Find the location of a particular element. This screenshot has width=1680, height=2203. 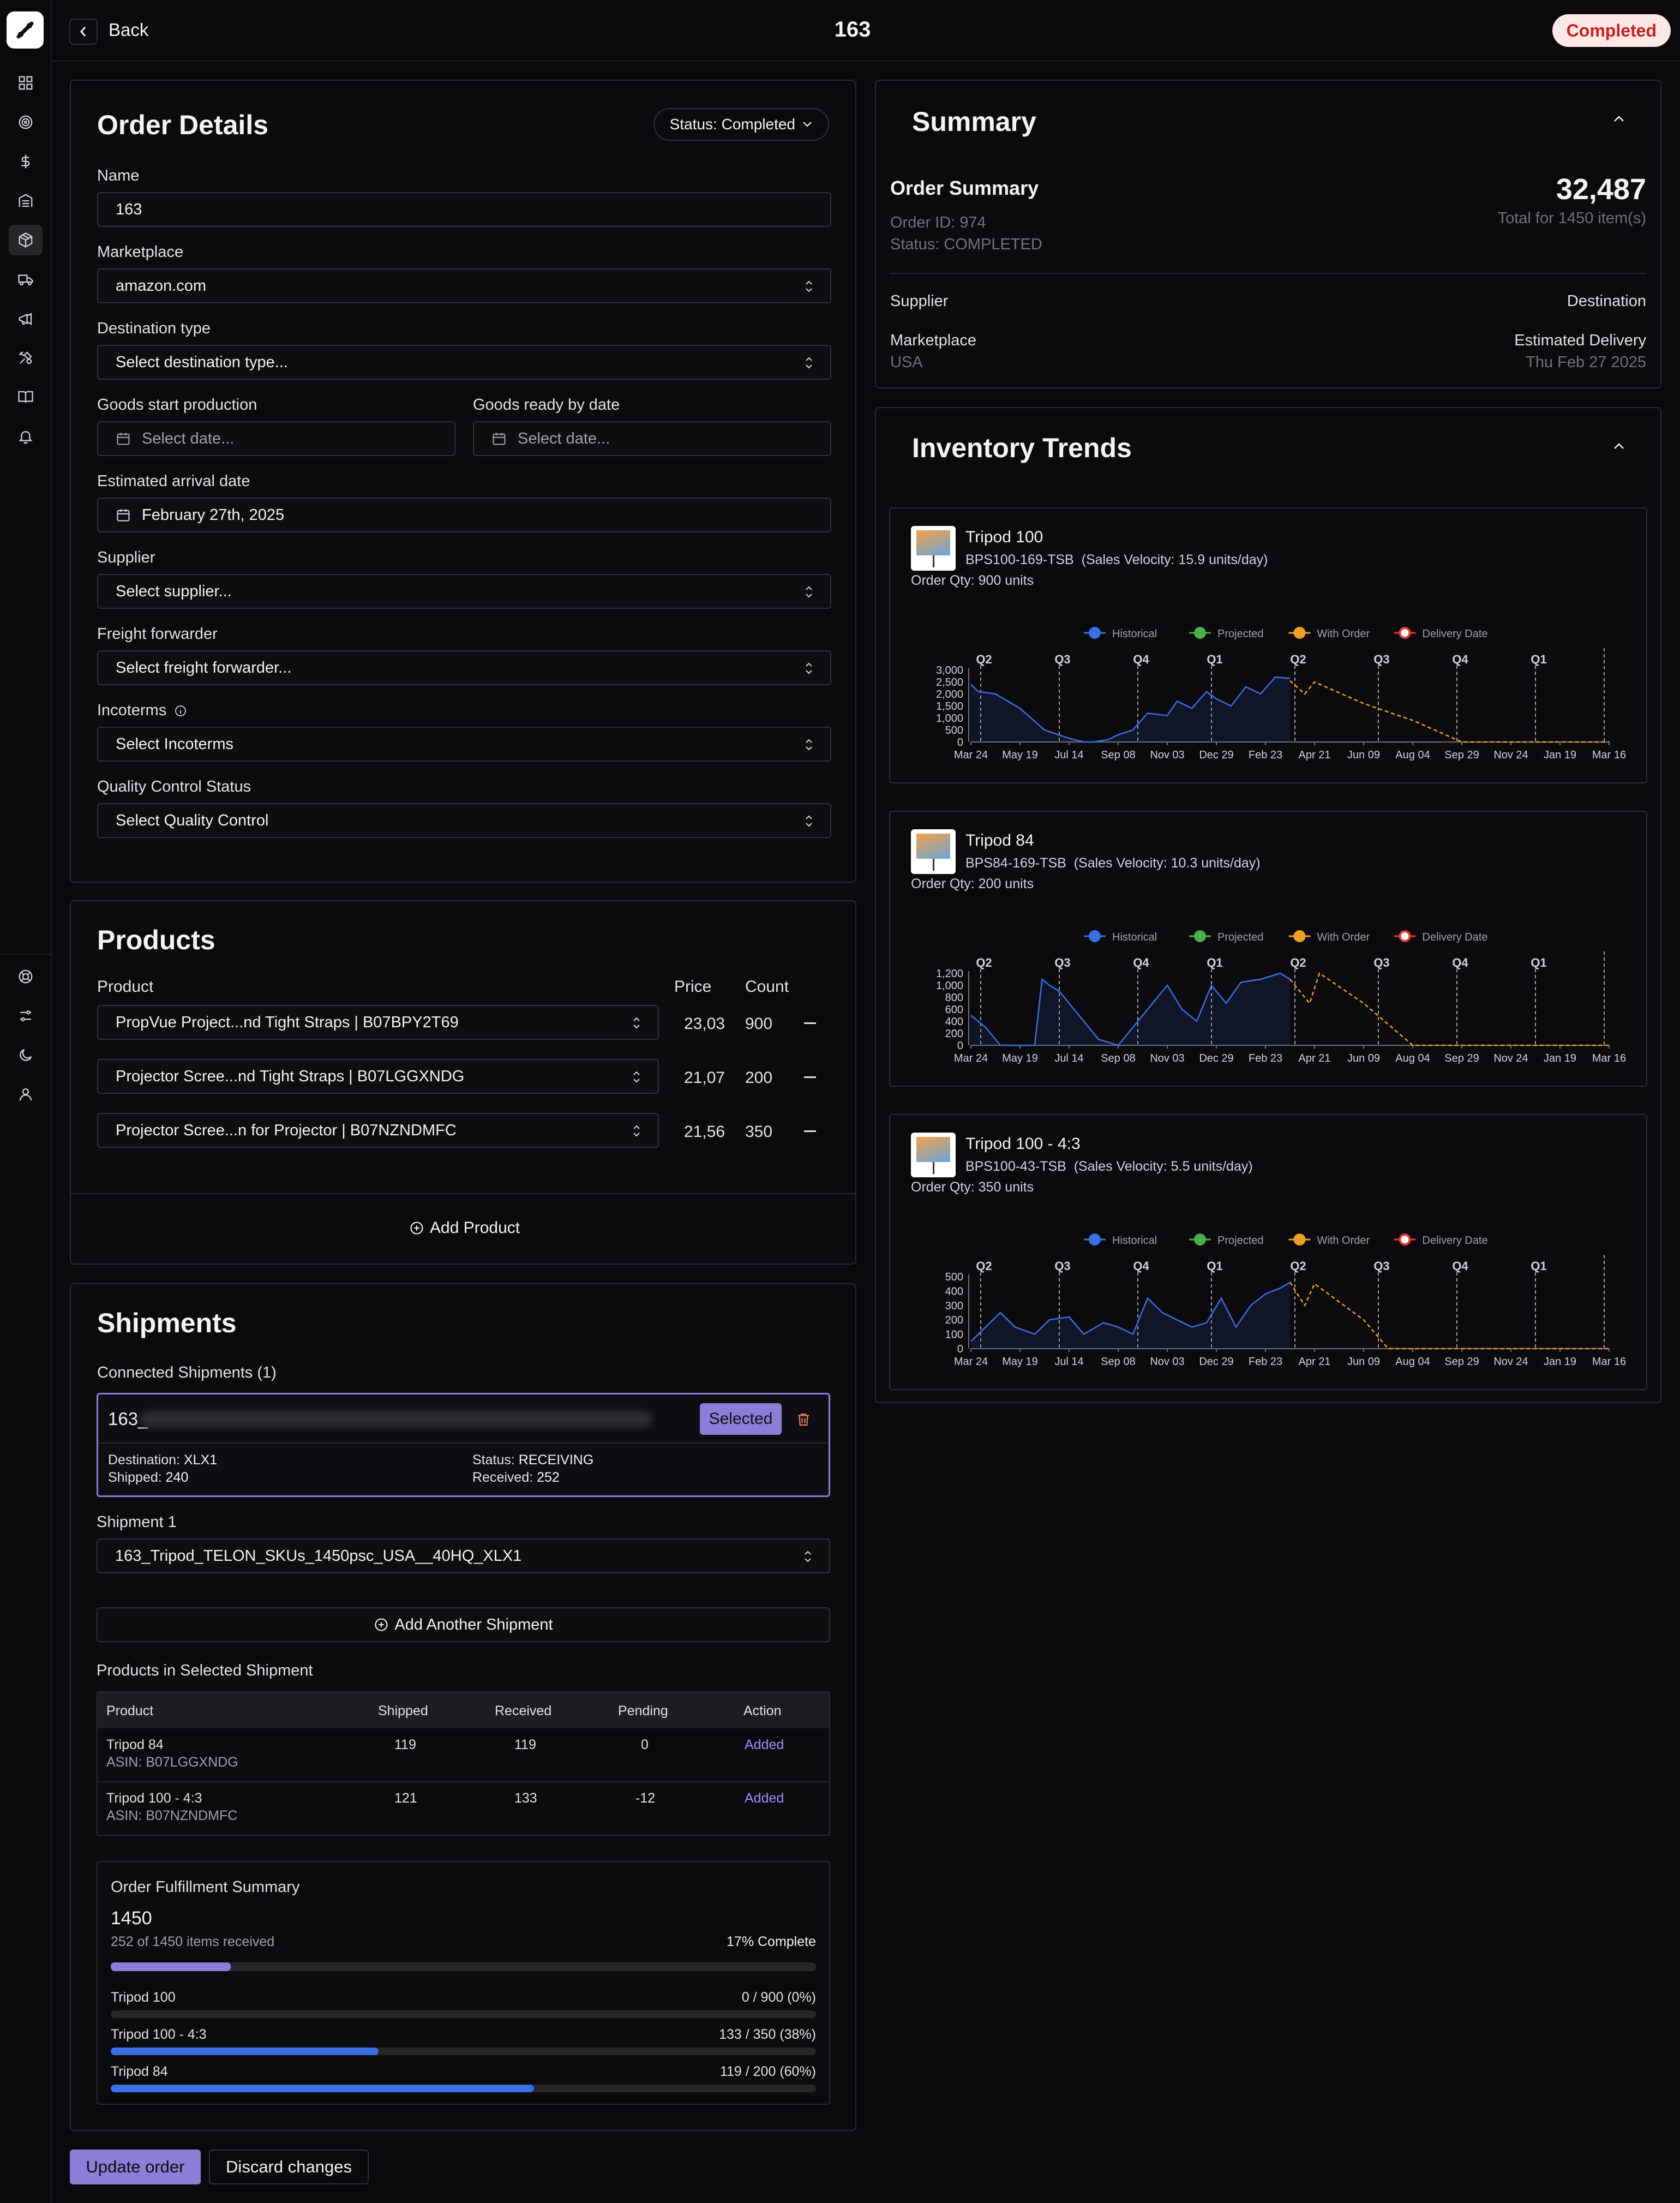

name-input: 163 is located at coordinates (464, 209).